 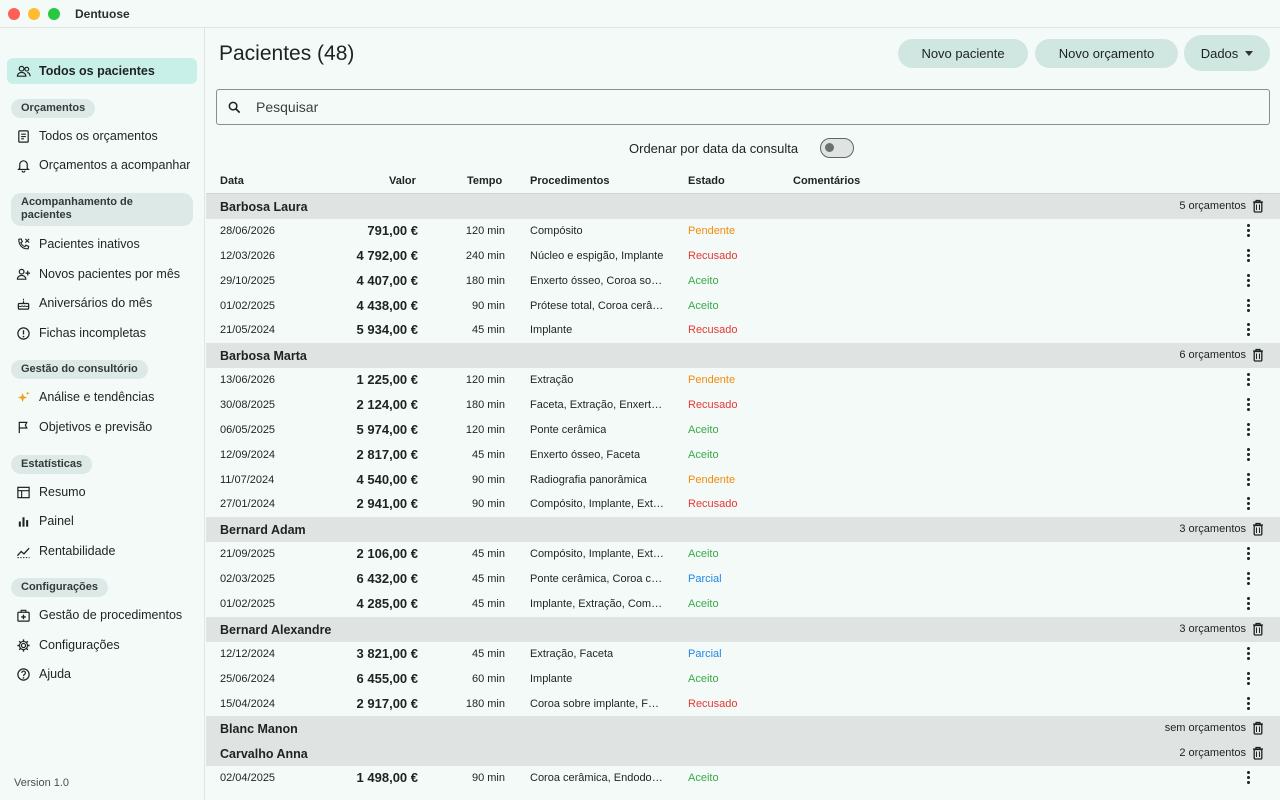 What do you see at coordinates (743, 530) in the screenshot?
I see `patient-group-header: Bernard Adam 3 orçamentos` at bounding box center [743, 530].